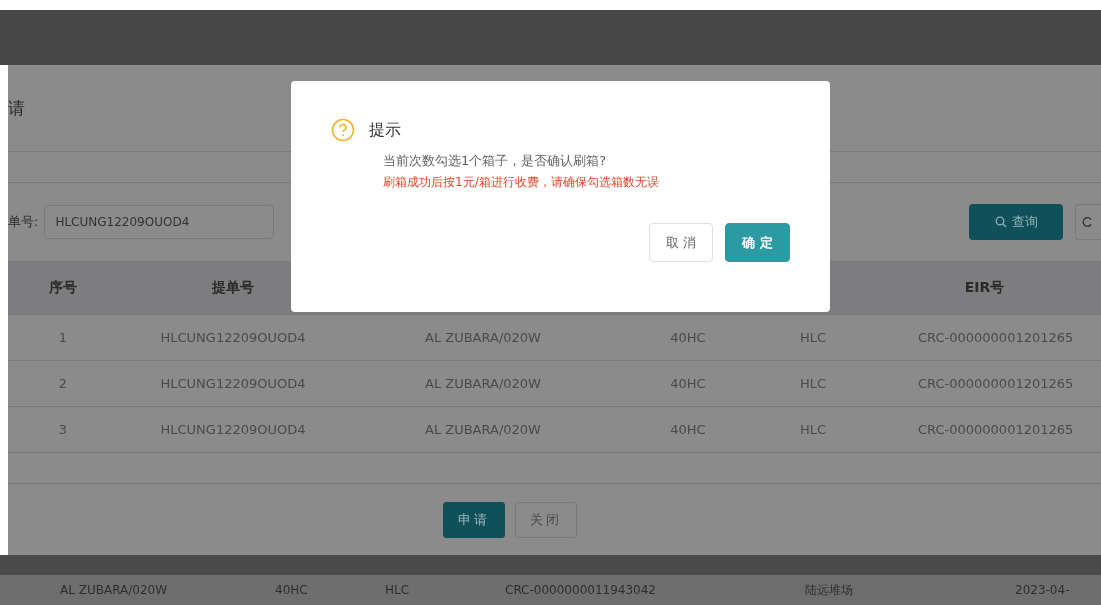  I want to click on search-button: 查询, so click(1016, 222).